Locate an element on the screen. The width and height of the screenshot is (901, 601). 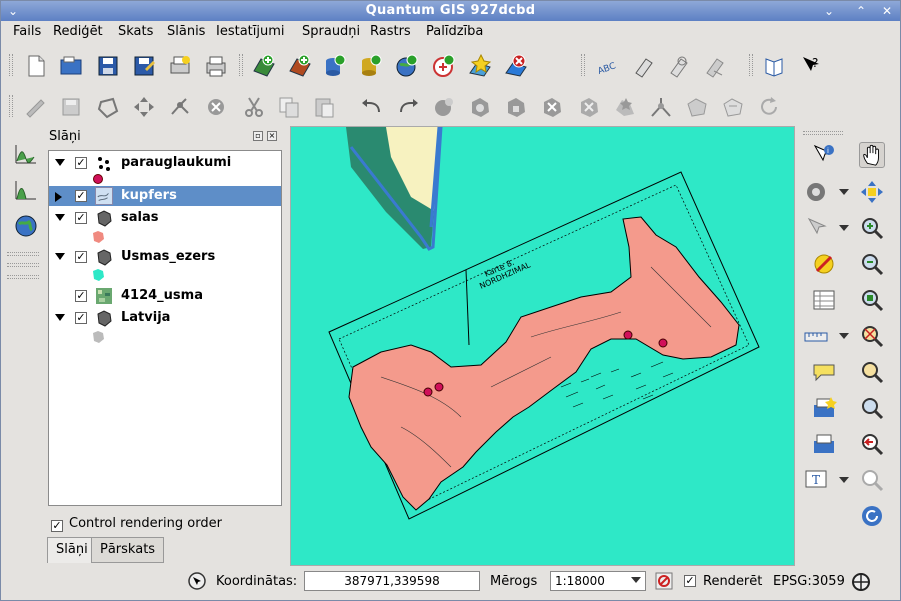
attribute-table-icon is located at coordinates (824, 300).